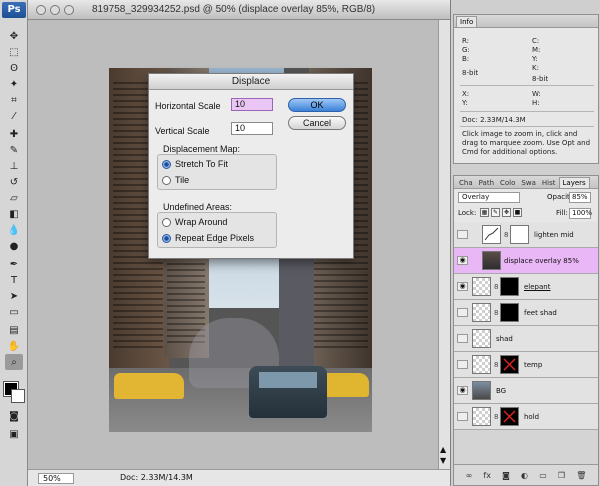  I want to click on fx-icon: fx, so click(487, 475).